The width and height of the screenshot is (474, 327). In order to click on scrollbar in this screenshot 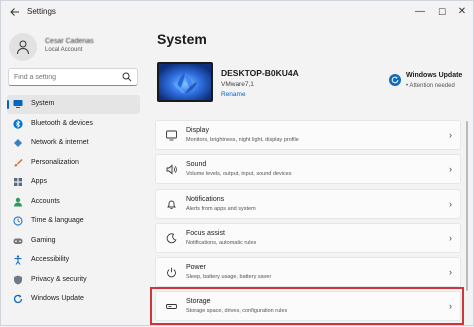, I will do `click(467, 206)`.